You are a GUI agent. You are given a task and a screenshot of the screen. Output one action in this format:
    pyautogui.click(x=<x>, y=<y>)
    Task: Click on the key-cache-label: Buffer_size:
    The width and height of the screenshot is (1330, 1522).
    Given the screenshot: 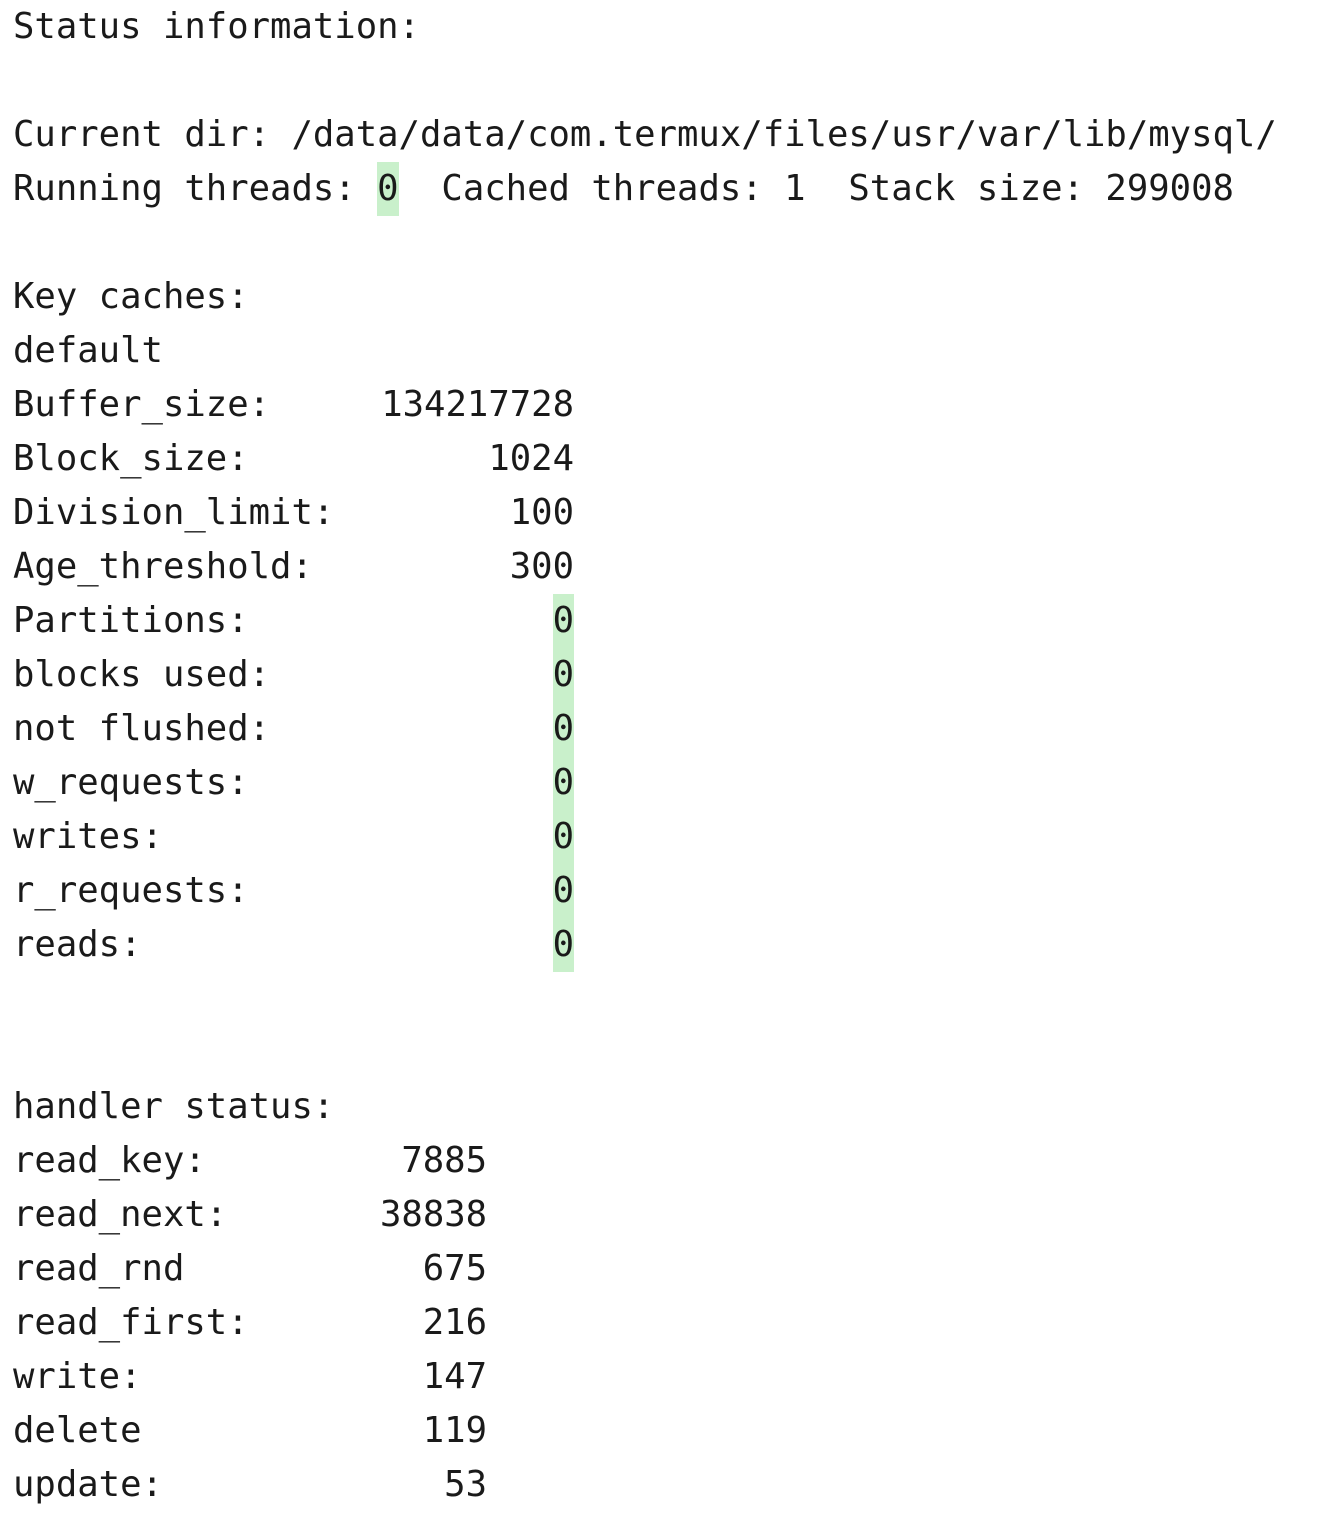 What is the action you would take?
    pyautogui.click(x=142, y=404)
    